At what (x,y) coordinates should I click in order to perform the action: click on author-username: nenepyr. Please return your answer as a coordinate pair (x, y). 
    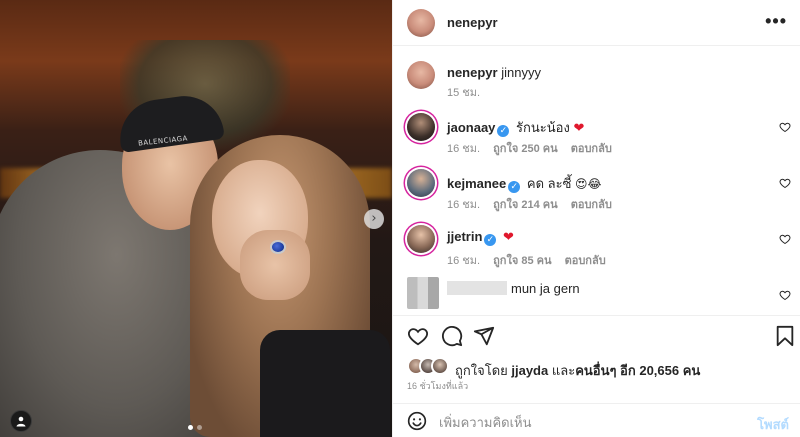
    Looking at the image, I should click on (472, 22).